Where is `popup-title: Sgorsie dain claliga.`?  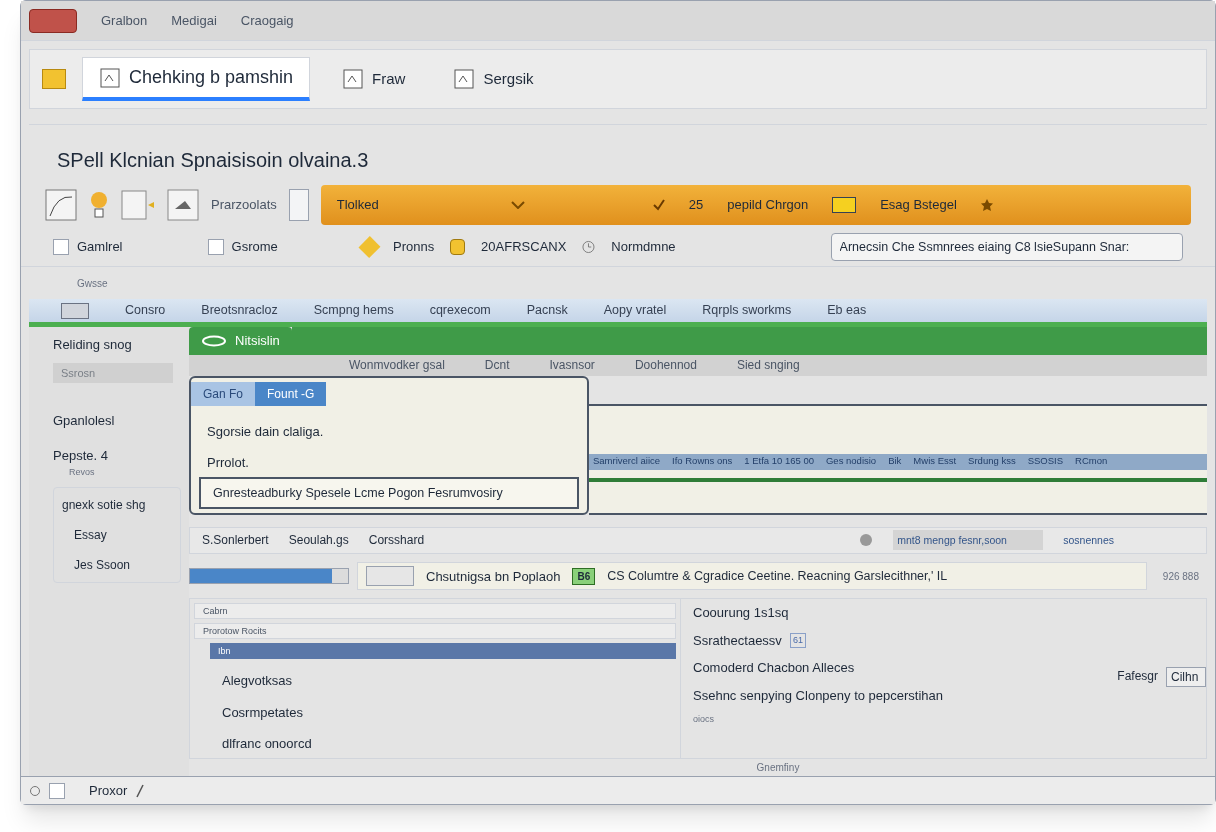 popup-title: Sgorsie dain claliga. is located at coordinates (265, 431).